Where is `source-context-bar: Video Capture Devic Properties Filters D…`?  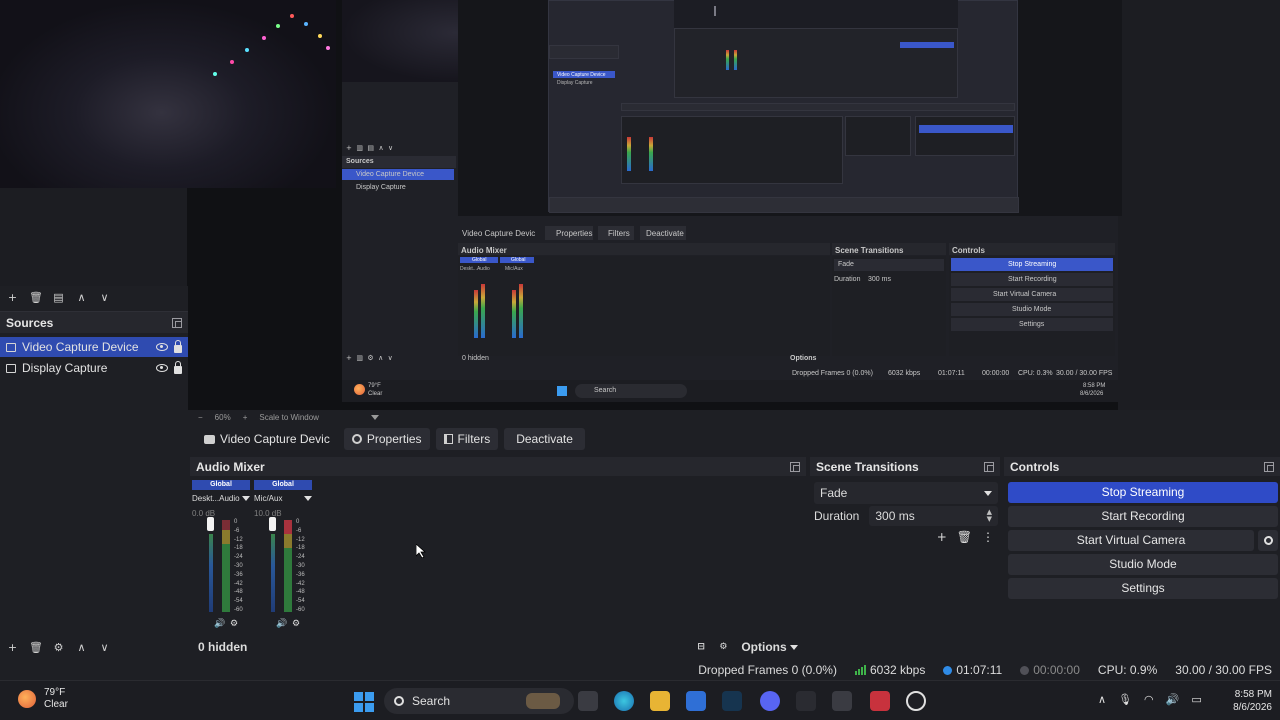
source-context-bar: Video Capture Devic Properties Filters D… is located at coordinates (734, 439).